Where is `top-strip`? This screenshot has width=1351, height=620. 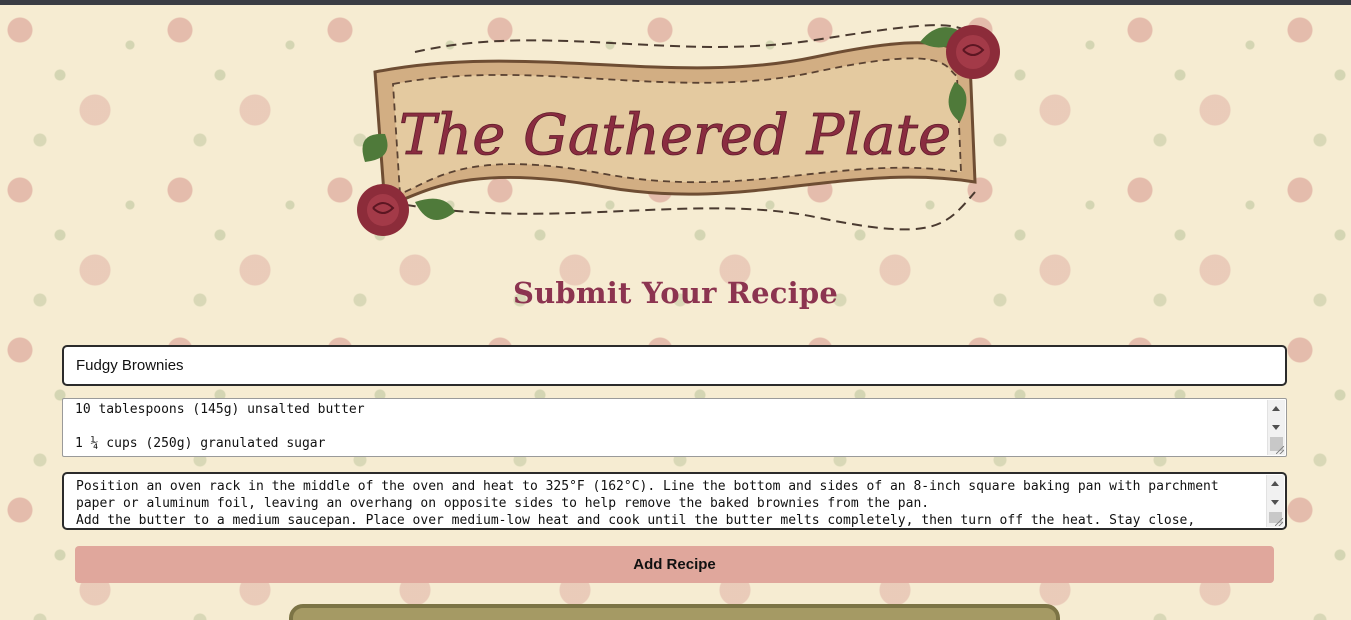
top-strip is located at coordinates (675, 2).